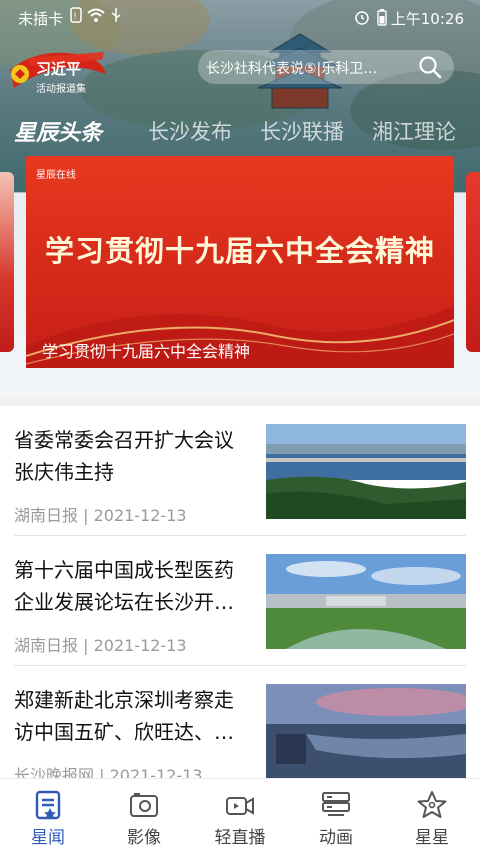  I want to click on news-icon, so click(48, 805).